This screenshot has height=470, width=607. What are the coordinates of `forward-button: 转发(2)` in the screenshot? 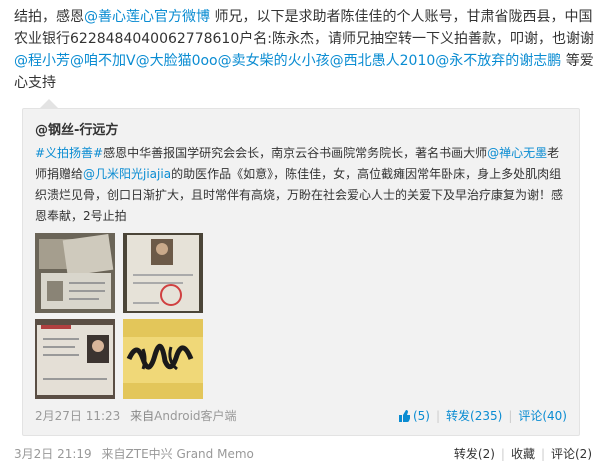 It's located at (474, 454).